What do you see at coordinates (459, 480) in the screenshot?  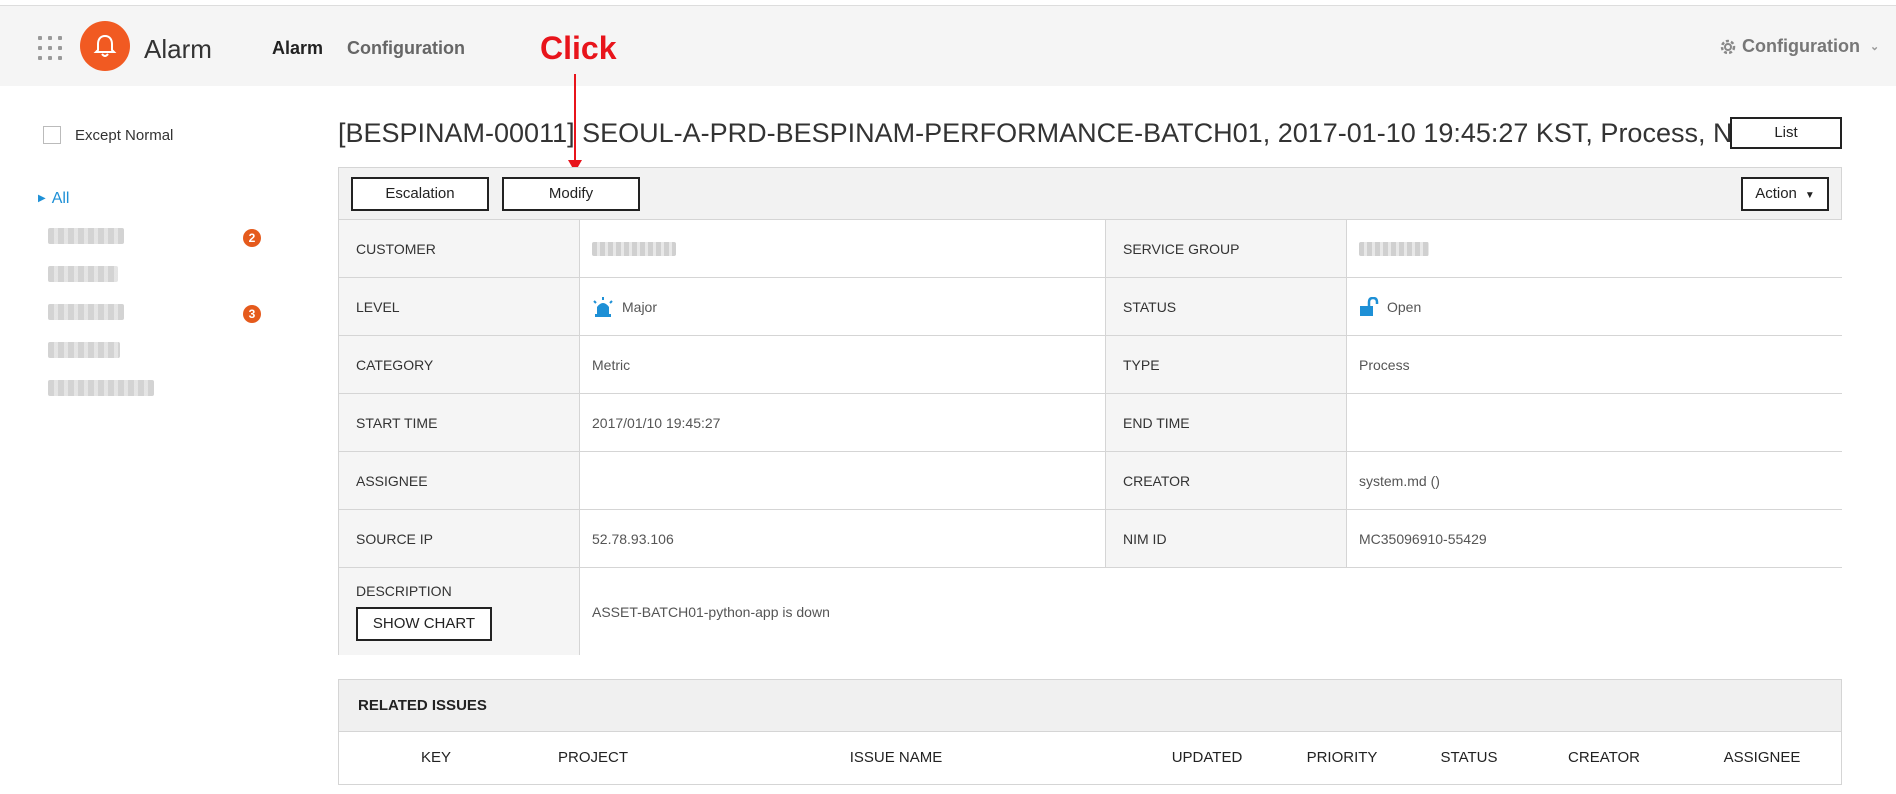 I see `assignee-label: ASSIGNEE` at bounding box center [459, 480].